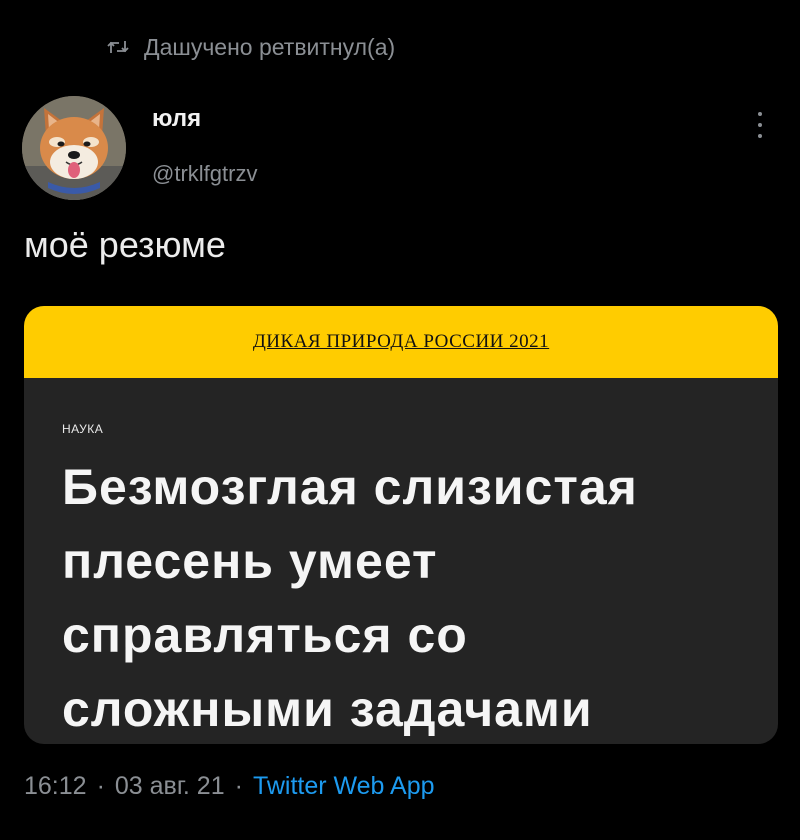 The height and width of the screenshot is (840, 800). I want to click on card-category: НАУКА, so click(83, 429).